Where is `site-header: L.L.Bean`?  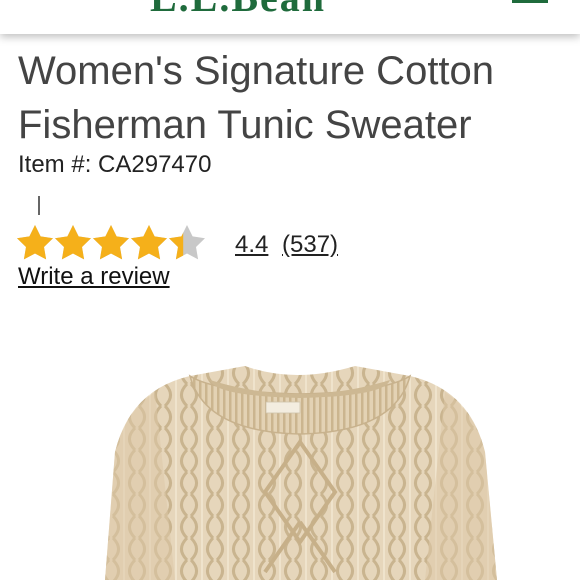
site-header: L.L.Bean is located at coordinates (290, 17).